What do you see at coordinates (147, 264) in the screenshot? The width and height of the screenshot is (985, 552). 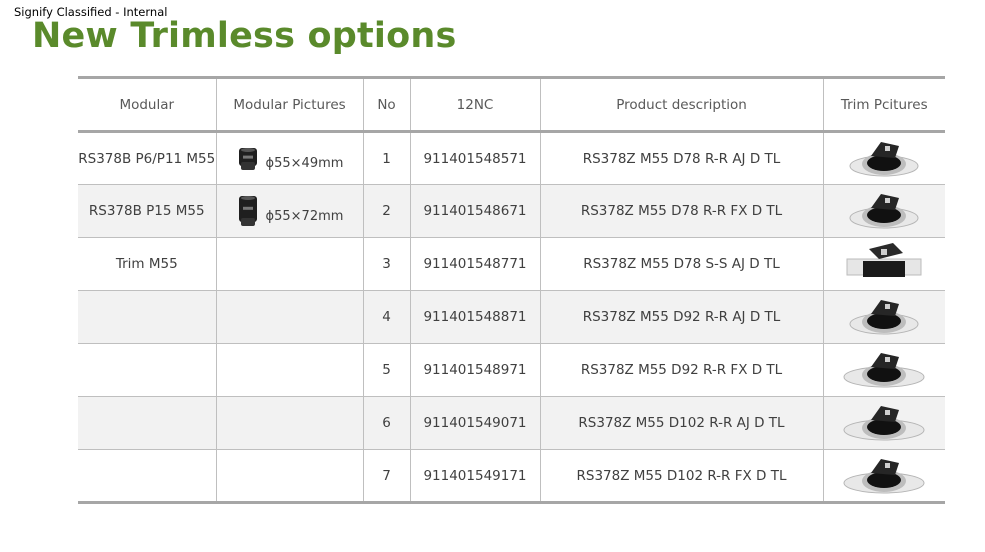 I see `cell-modular: Trim M55` at bounding box center [147, 264].